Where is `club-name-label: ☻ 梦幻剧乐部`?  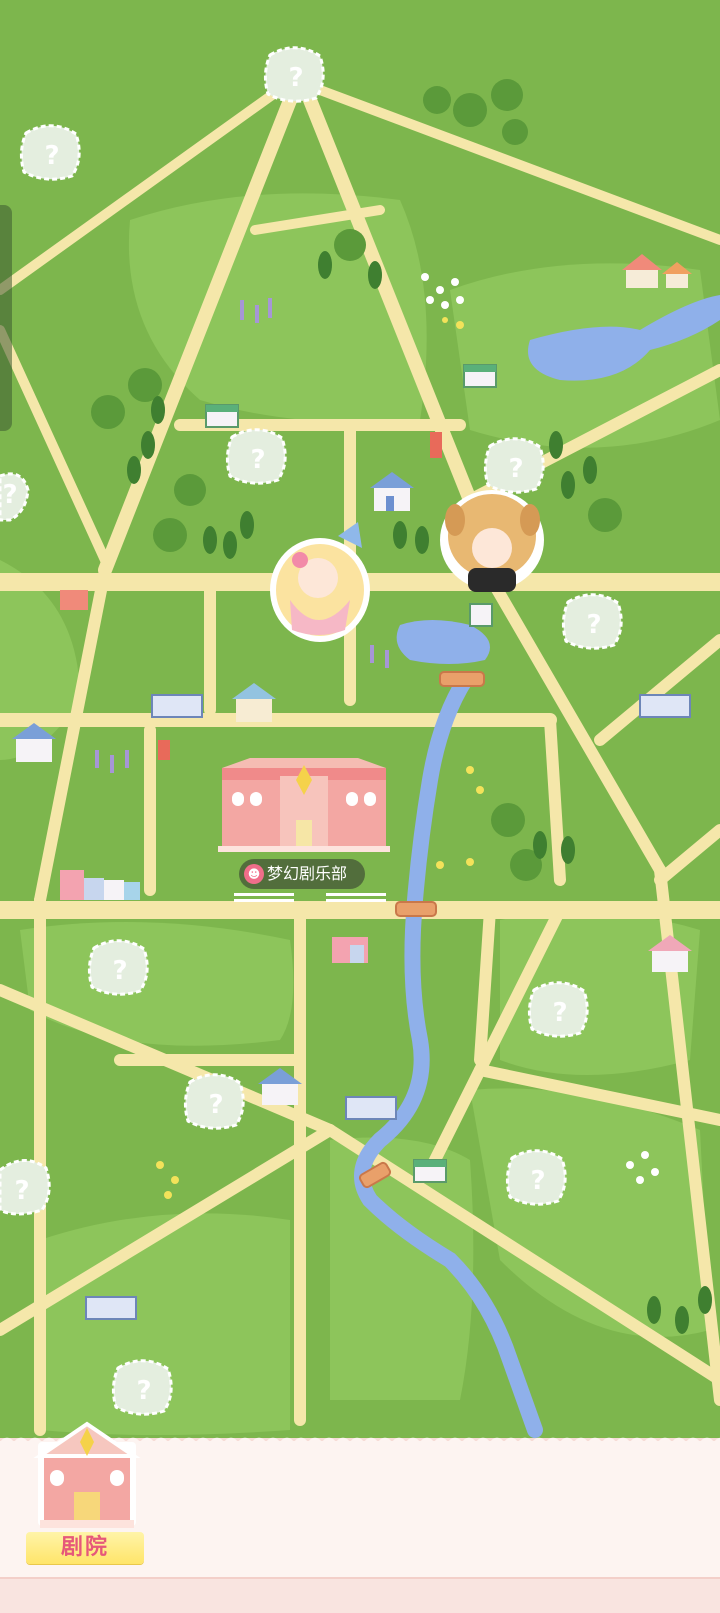
club-name-label: ☻ 梦幻剧乐部 is located at coordinates (302, 874).